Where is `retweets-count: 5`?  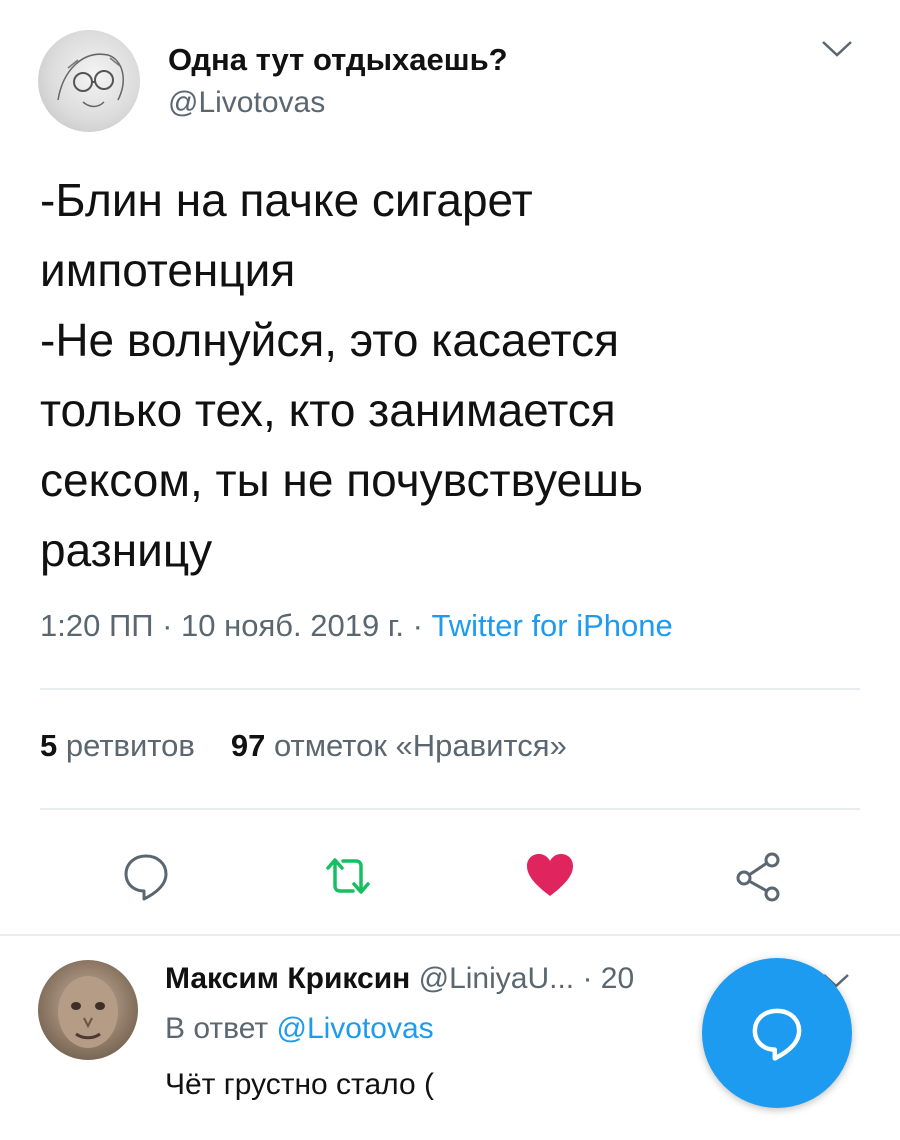
retweets-count: 5 is located at coordinates (49, 745).